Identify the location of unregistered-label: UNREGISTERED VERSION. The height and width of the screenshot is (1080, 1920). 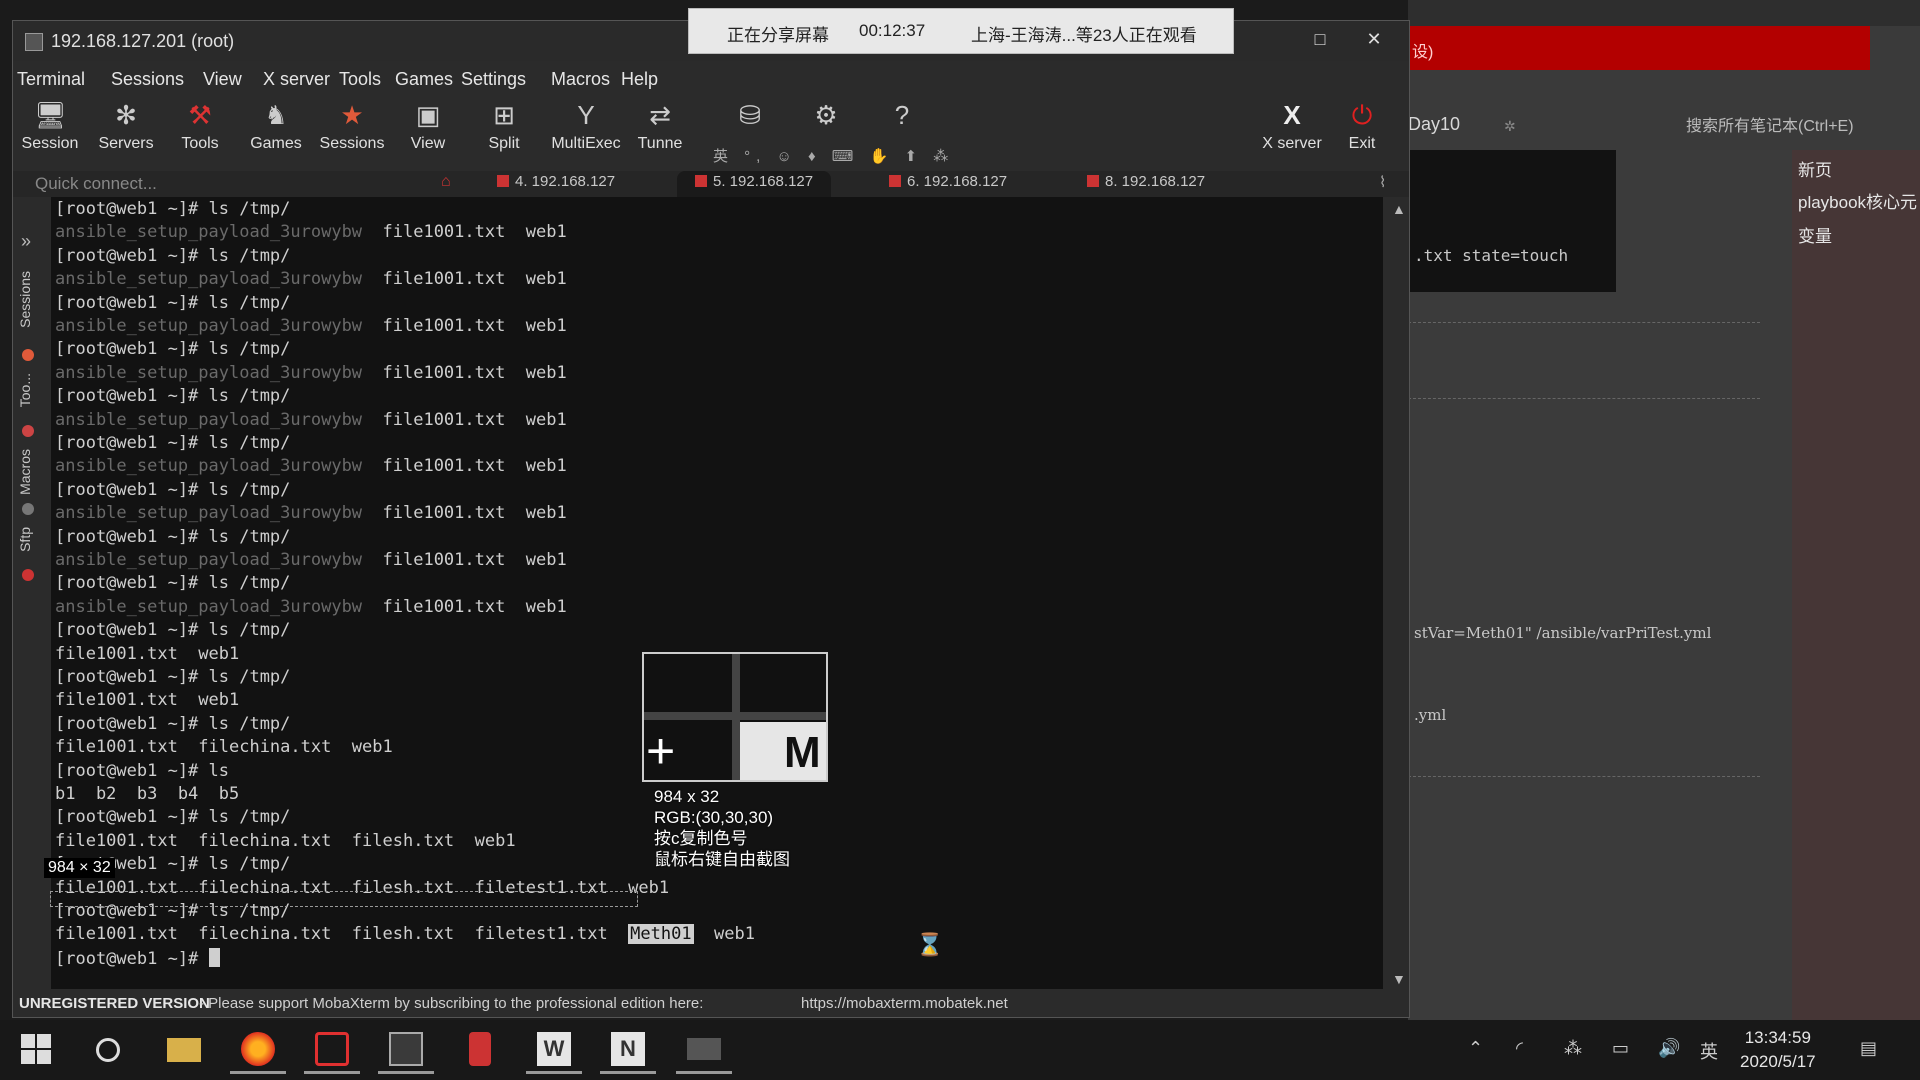
(114, 1003).